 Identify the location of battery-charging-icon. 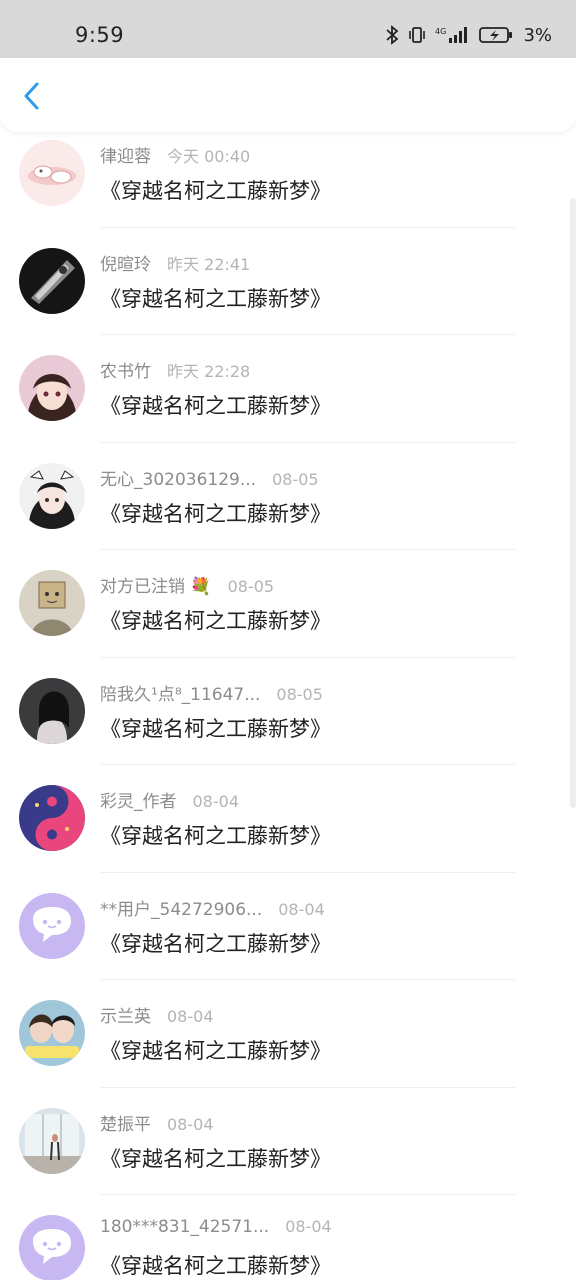
(496, 35).